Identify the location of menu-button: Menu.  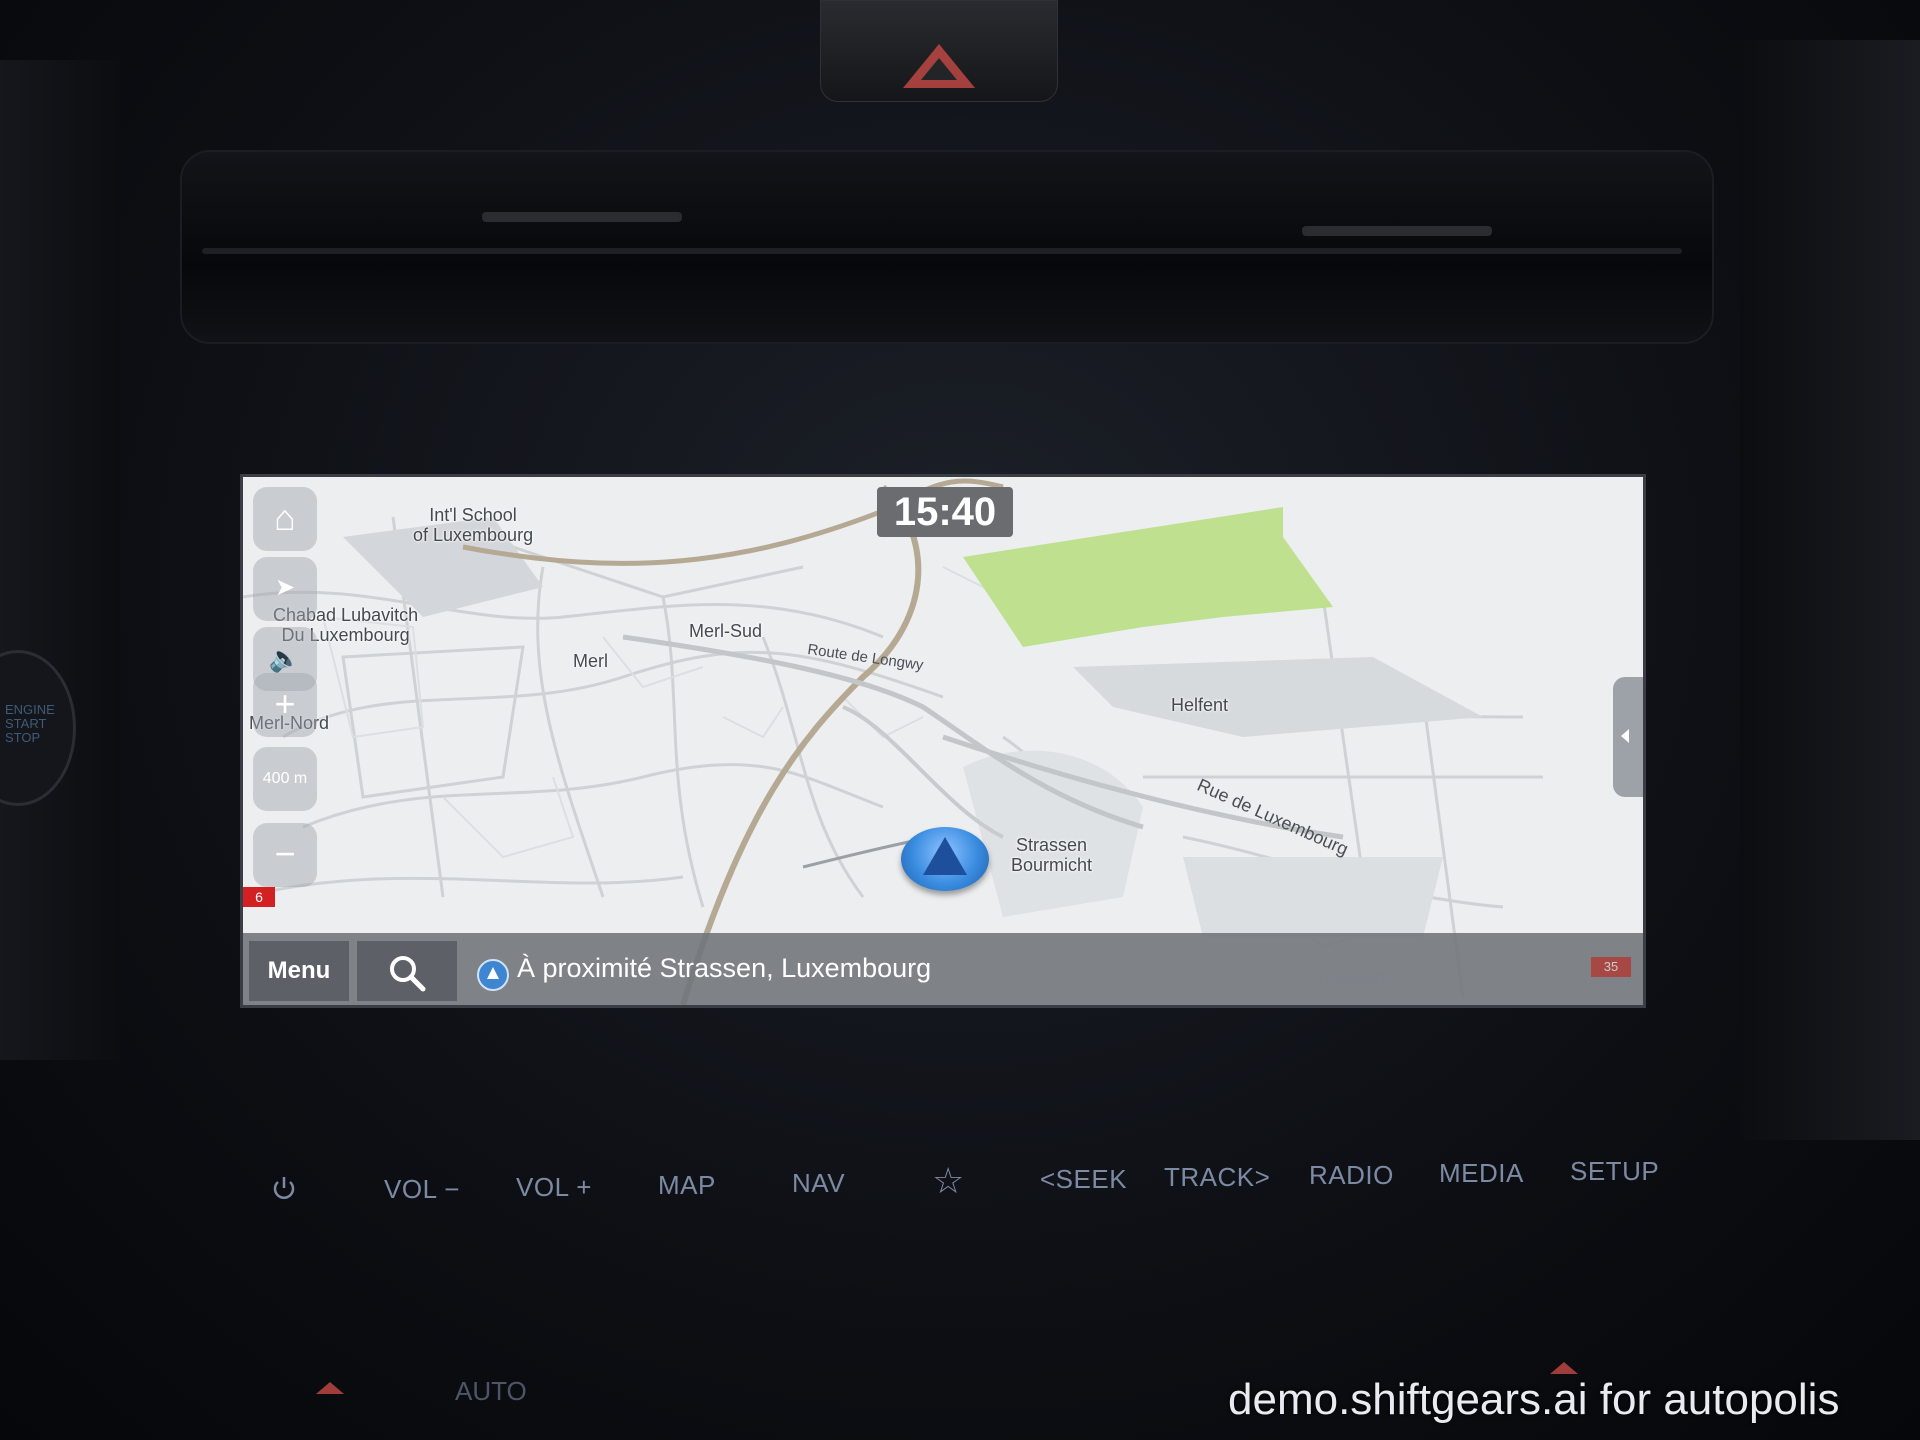
(299, 971).